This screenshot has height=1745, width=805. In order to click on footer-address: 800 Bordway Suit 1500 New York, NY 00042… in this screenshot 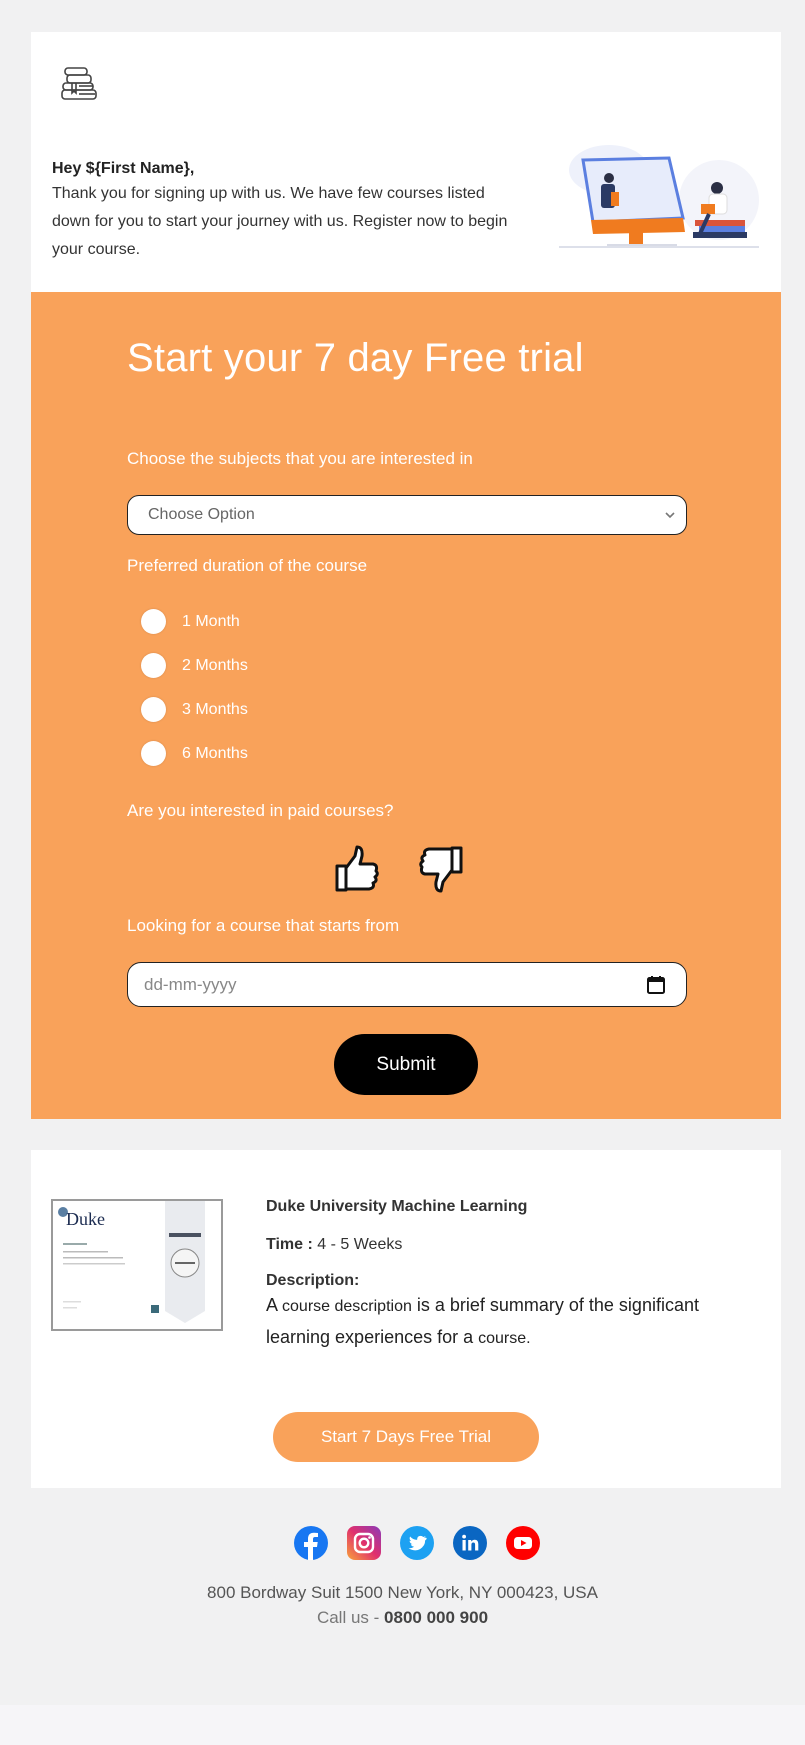, I will do `click(402, 1592)`.